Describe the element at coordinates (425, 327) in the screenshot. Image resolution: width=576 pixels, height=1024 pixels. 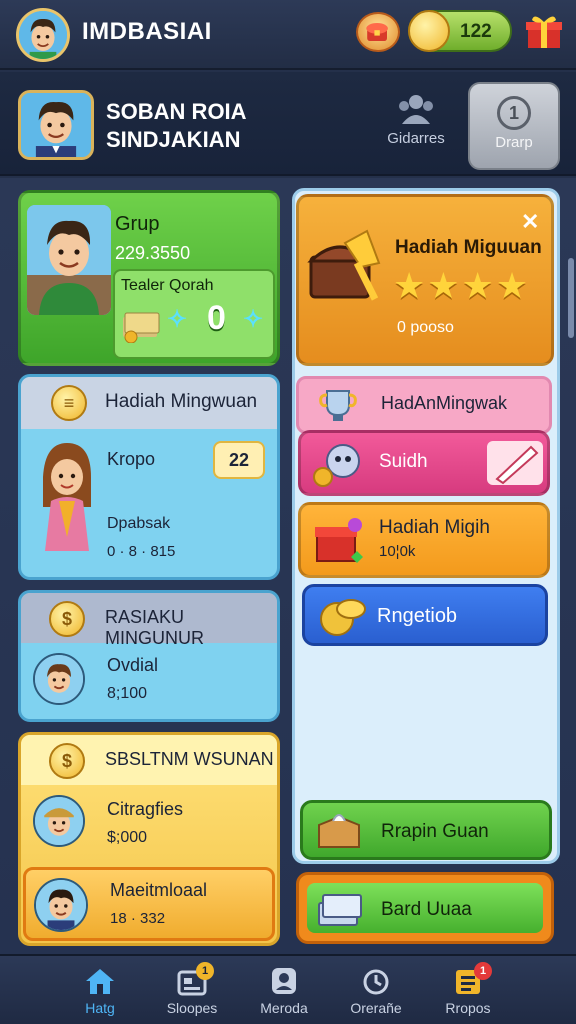
I see `reward-footer: 0 pooso` at that location.